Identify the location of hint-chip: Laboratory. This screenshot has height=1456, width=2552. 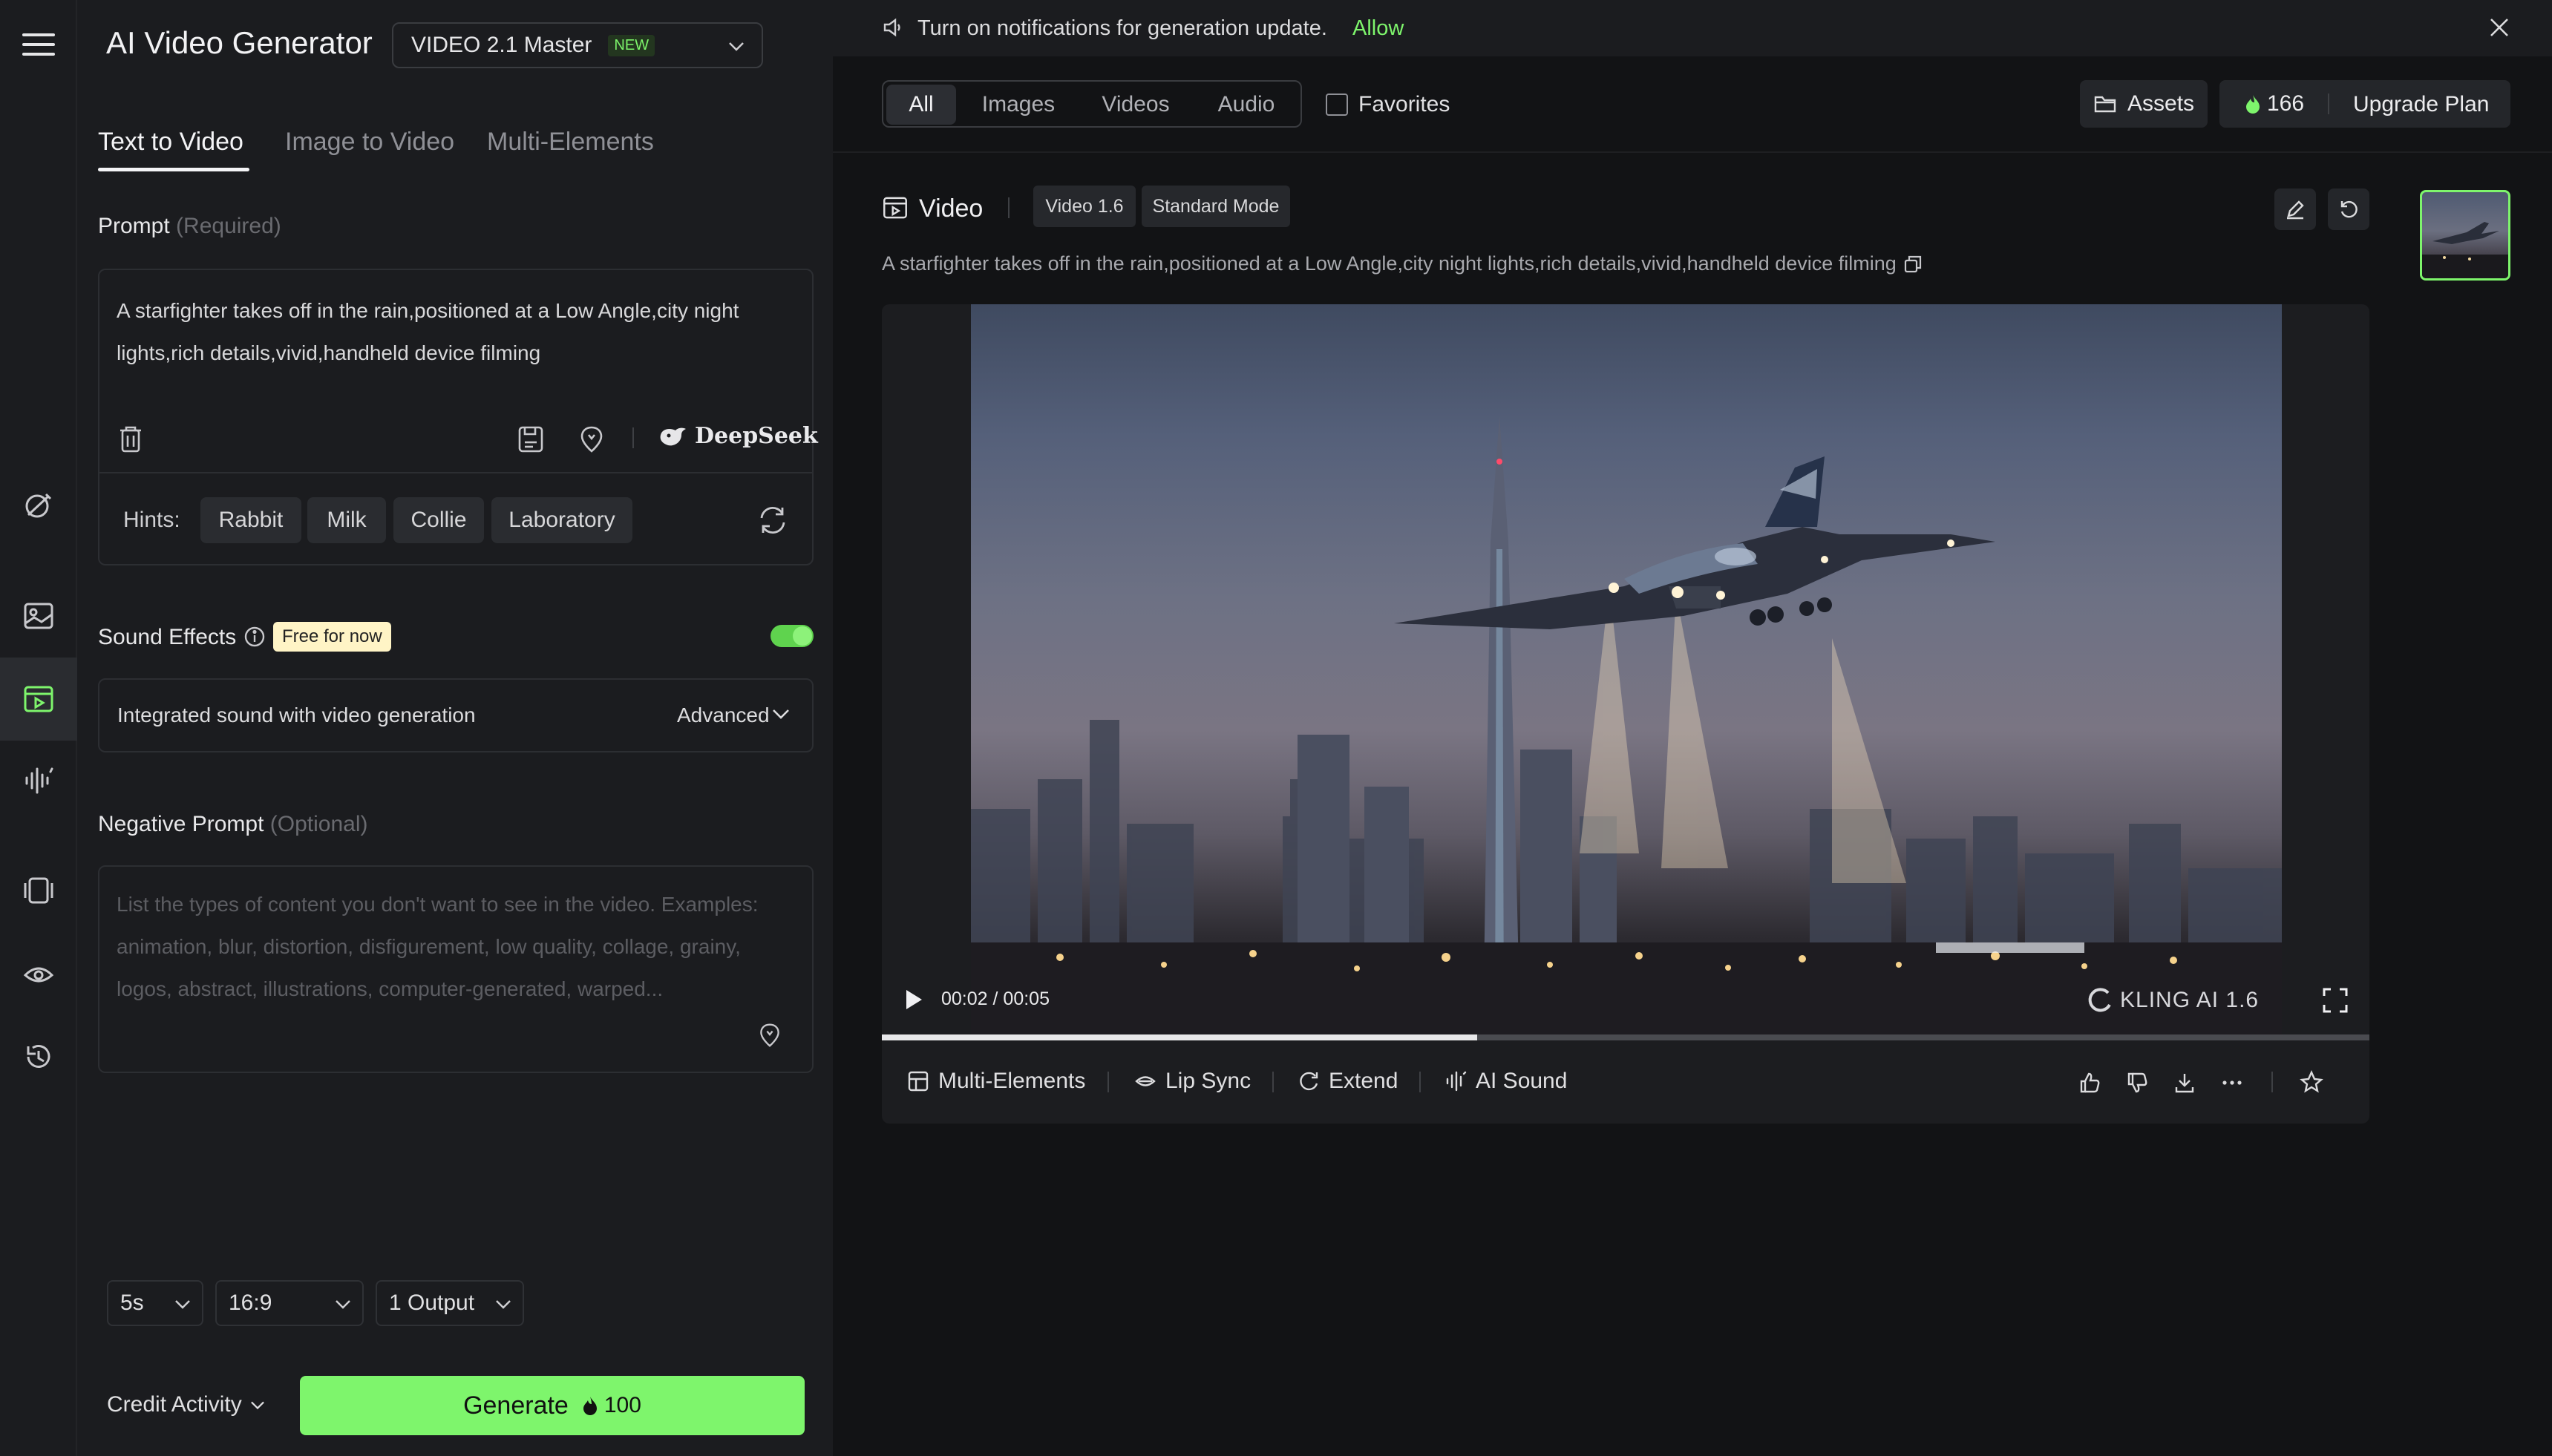
(561, 520).